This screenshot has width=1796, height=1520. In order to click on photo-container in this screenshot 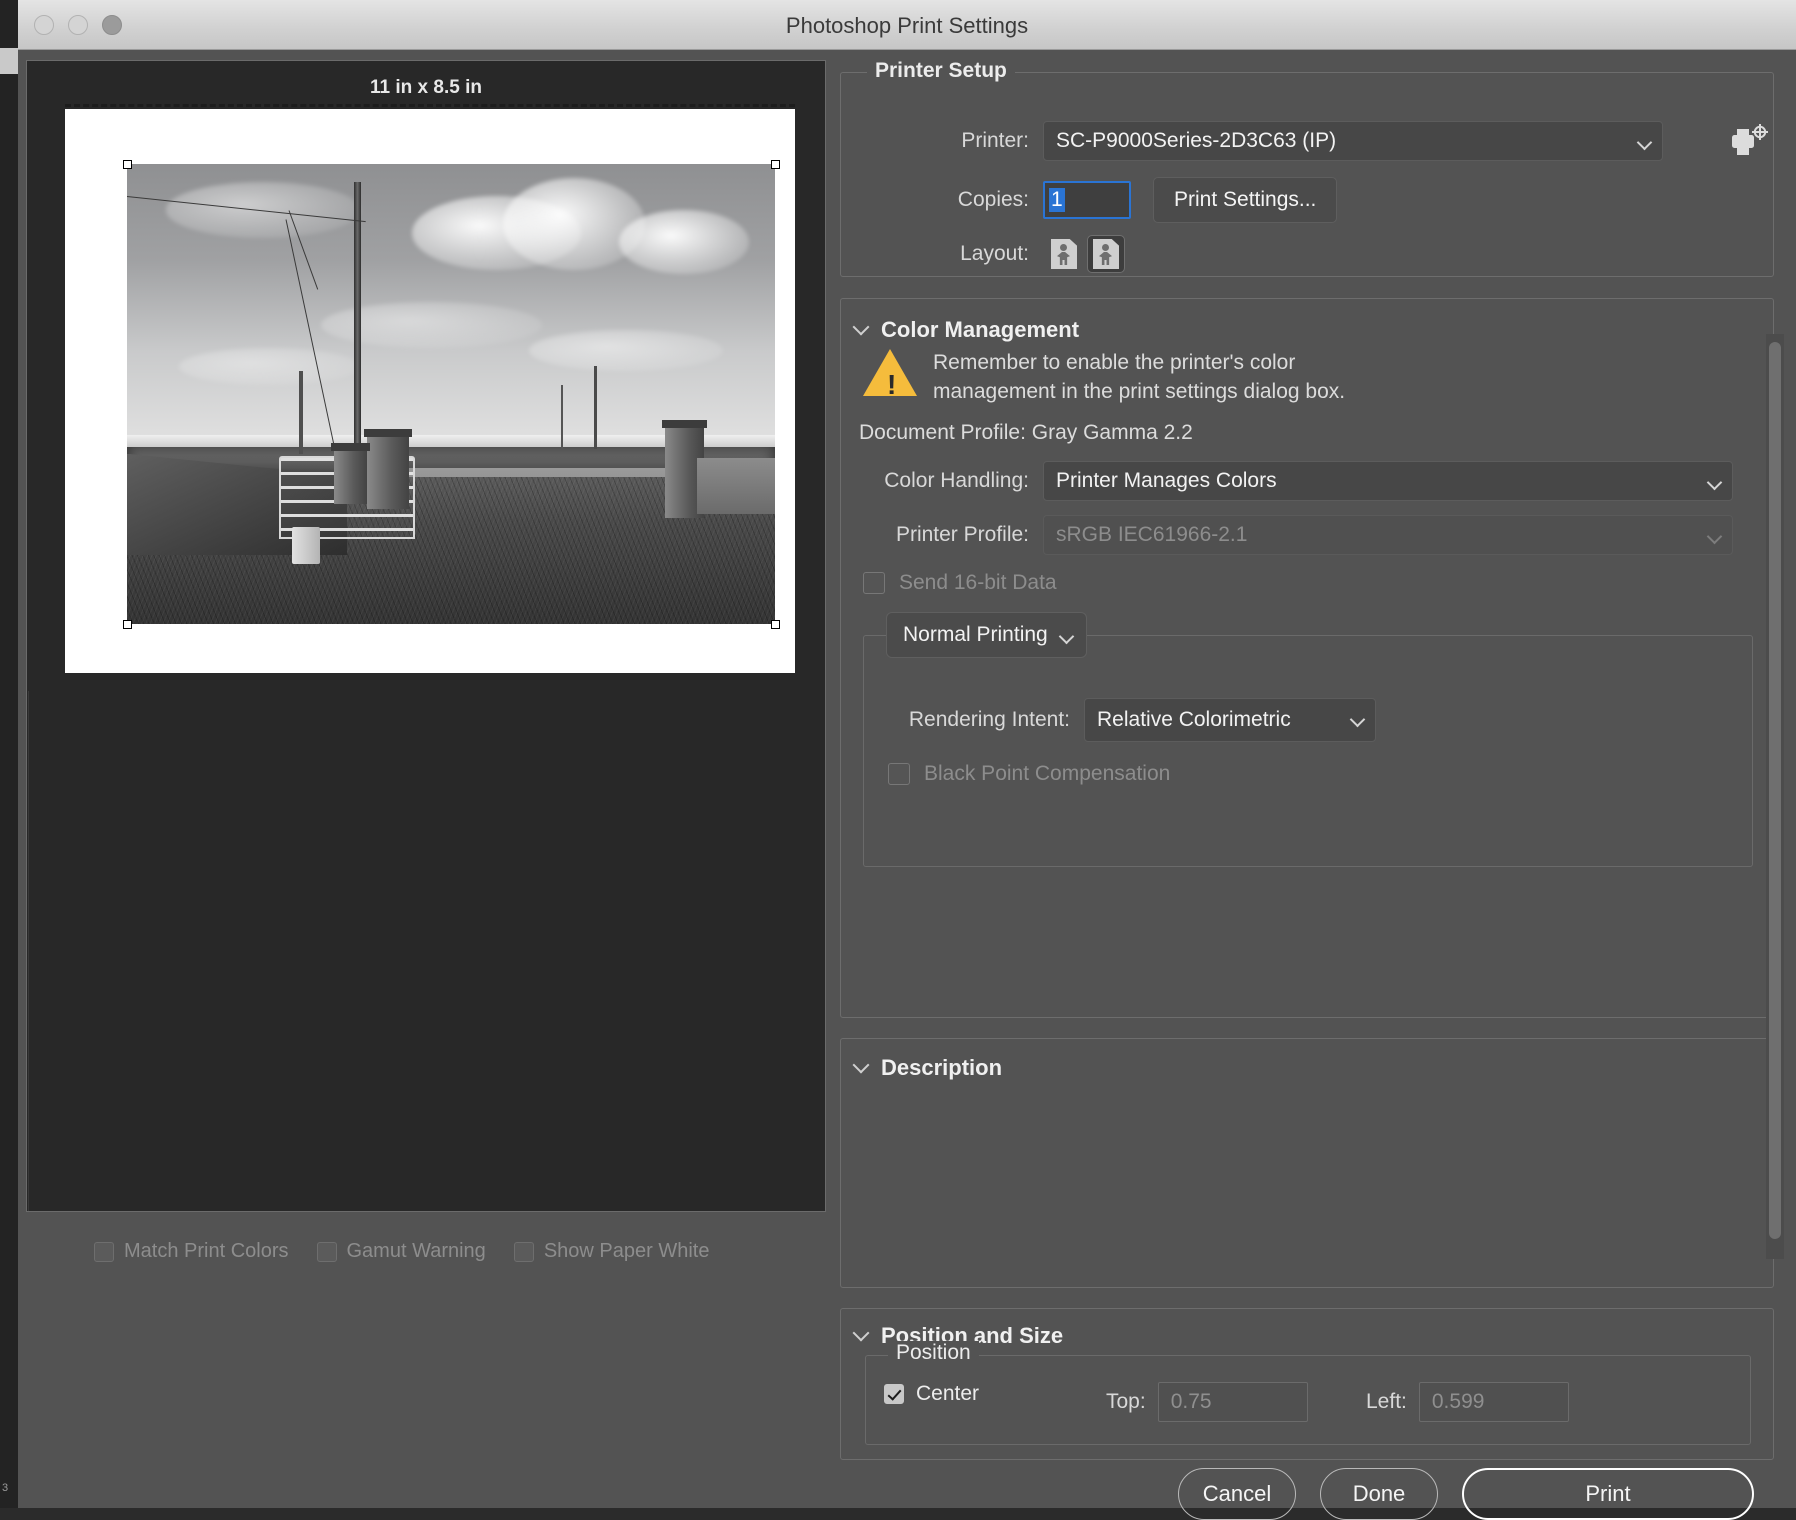, I will do `click(306, 546)`.